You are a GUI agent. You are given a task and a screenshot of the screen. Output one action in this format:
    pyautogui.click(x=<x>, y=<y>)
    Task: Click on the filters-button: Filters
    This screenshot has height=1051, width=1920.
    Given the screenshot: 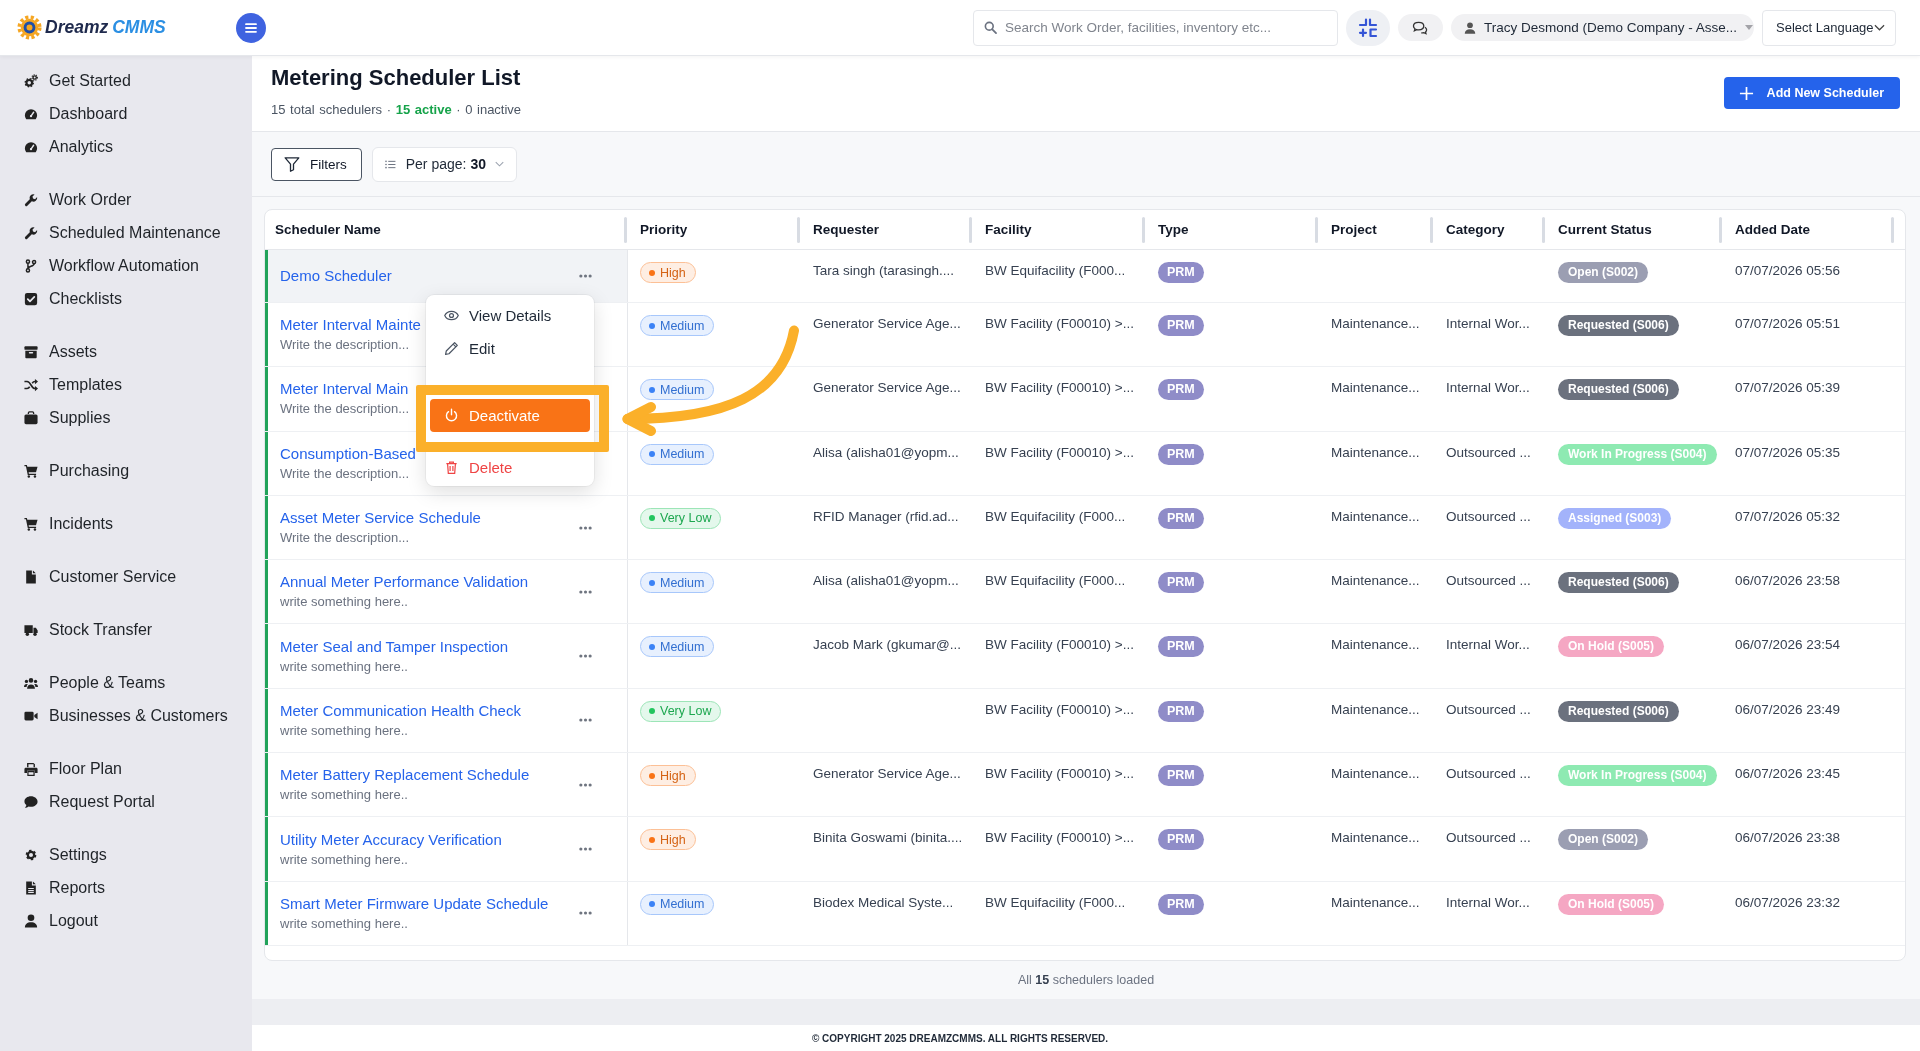 What is the action you would take?
    pyautogui.click(x=316, y=164)
    